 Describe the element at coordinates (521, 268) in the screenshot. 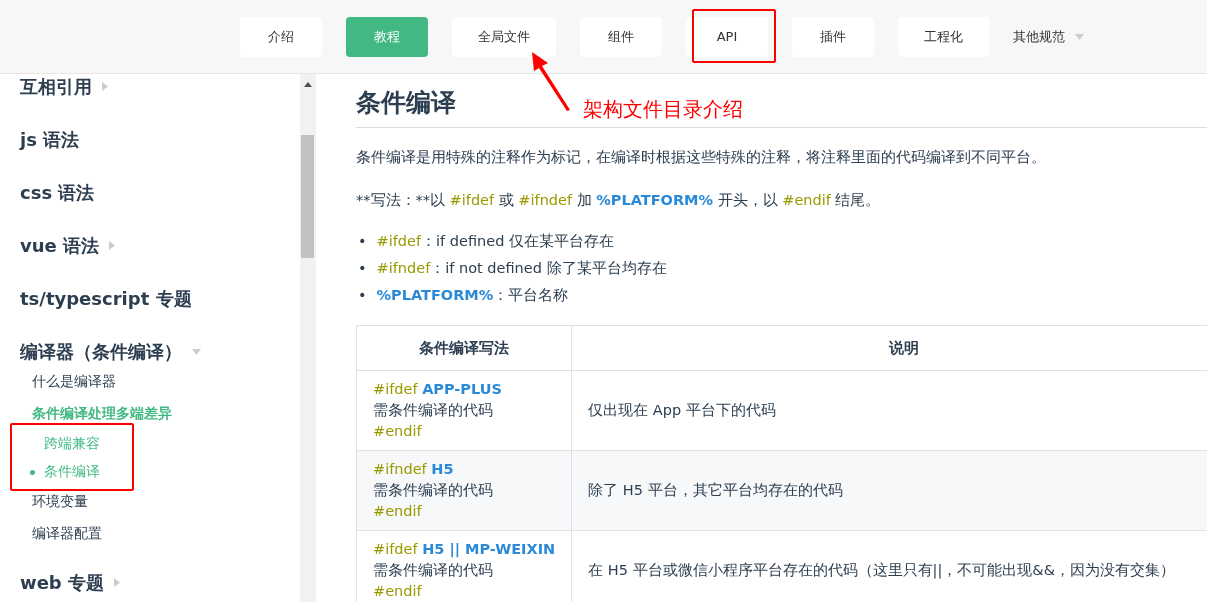

I see `list-item: #ifndef：if not defined 除了某平台均存在` at that location.